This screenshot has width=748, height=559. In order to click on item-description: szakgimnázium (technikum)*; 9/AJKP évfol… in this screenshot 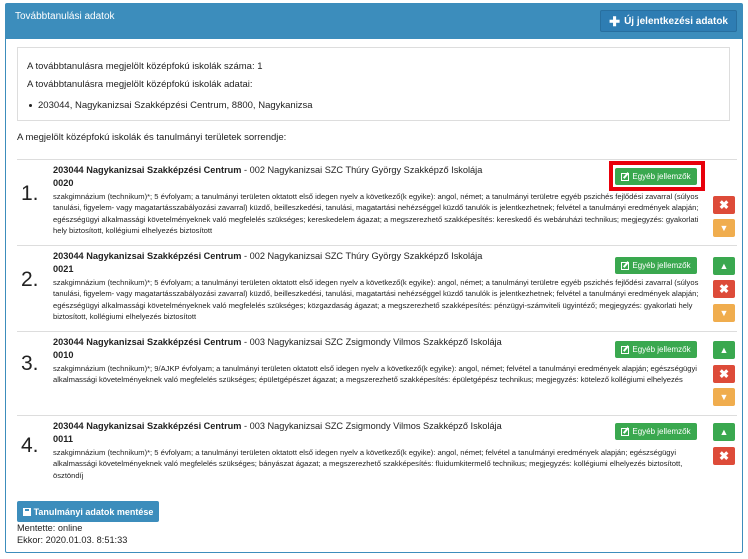, I will do `click(375, 374)`.